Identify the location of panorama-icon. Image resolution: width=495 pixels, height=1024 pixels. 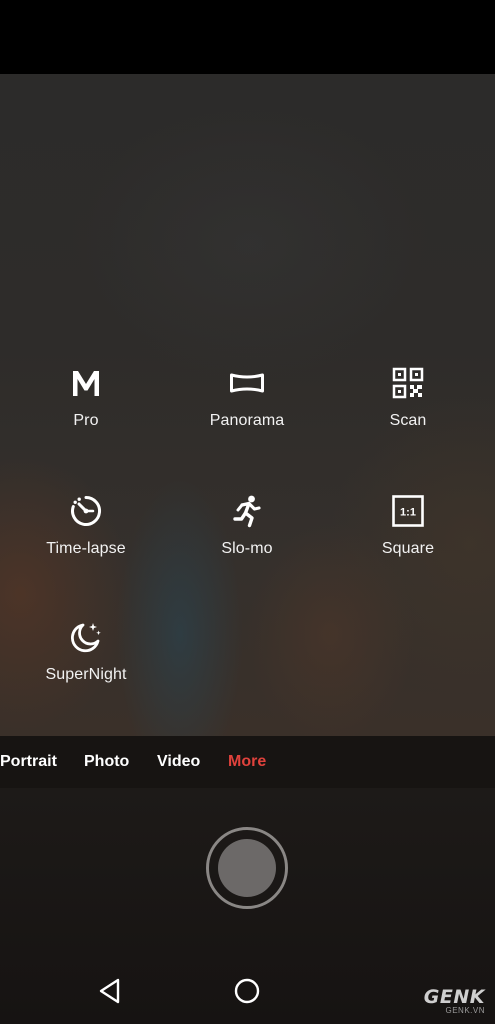
(247, 383).